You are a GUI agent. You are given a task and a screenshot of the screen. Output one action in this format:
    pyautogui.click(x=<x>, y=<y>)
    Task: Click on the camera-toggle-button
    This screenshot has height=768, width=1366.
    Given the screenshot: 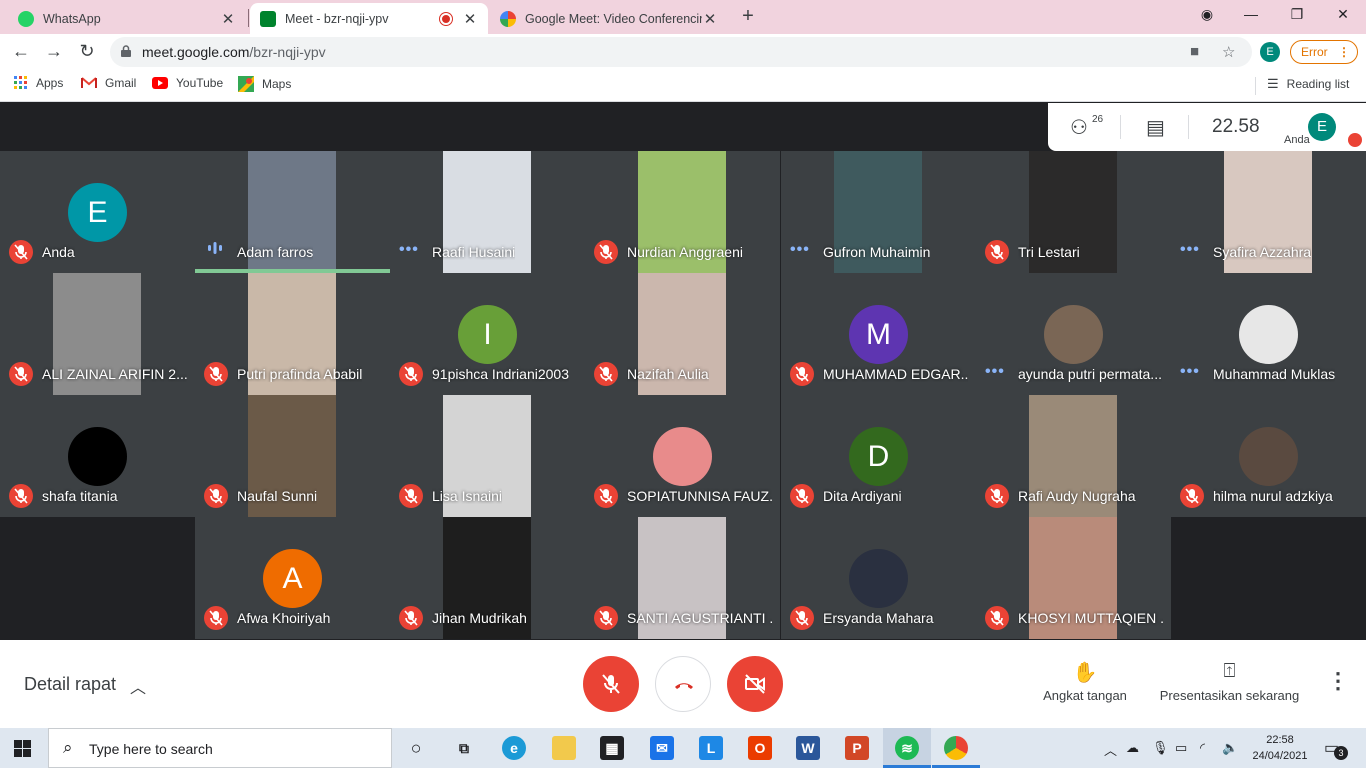 What is the action you would take?
    pyautogui.click(x=755, y=684)
    